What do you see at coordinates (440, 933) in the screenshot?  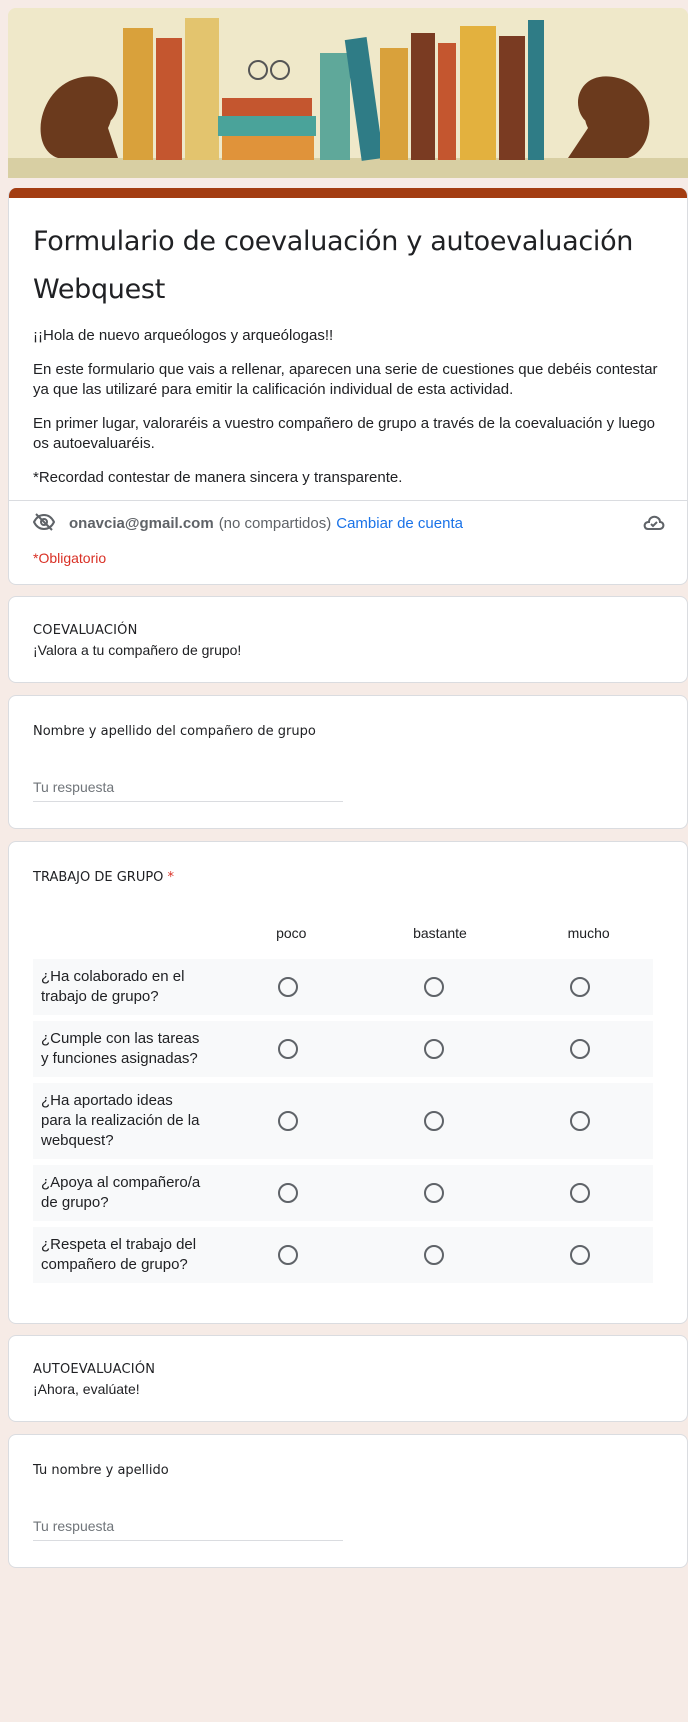 I see `grid-column-bastante: bastante` at bounding box center [440, 933].